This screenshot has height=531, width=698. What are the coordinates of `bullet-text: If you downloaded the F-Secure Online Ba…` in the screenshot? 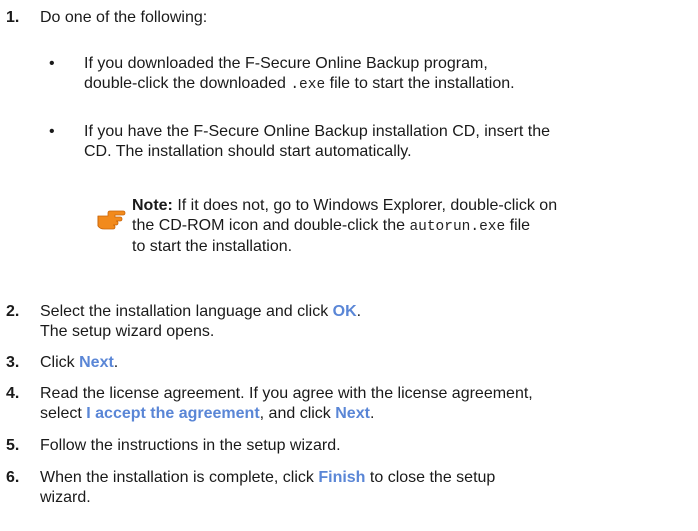 It's located at (391, 74).